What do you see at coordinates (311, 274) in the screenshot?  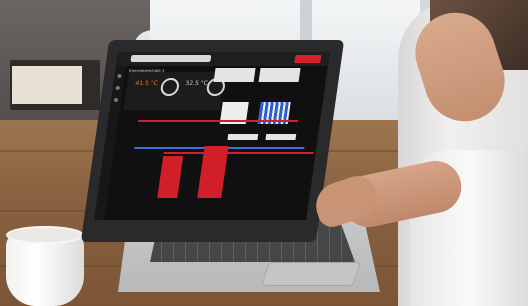 I see `laptop-trackpad` at bounding box center [311, 274].